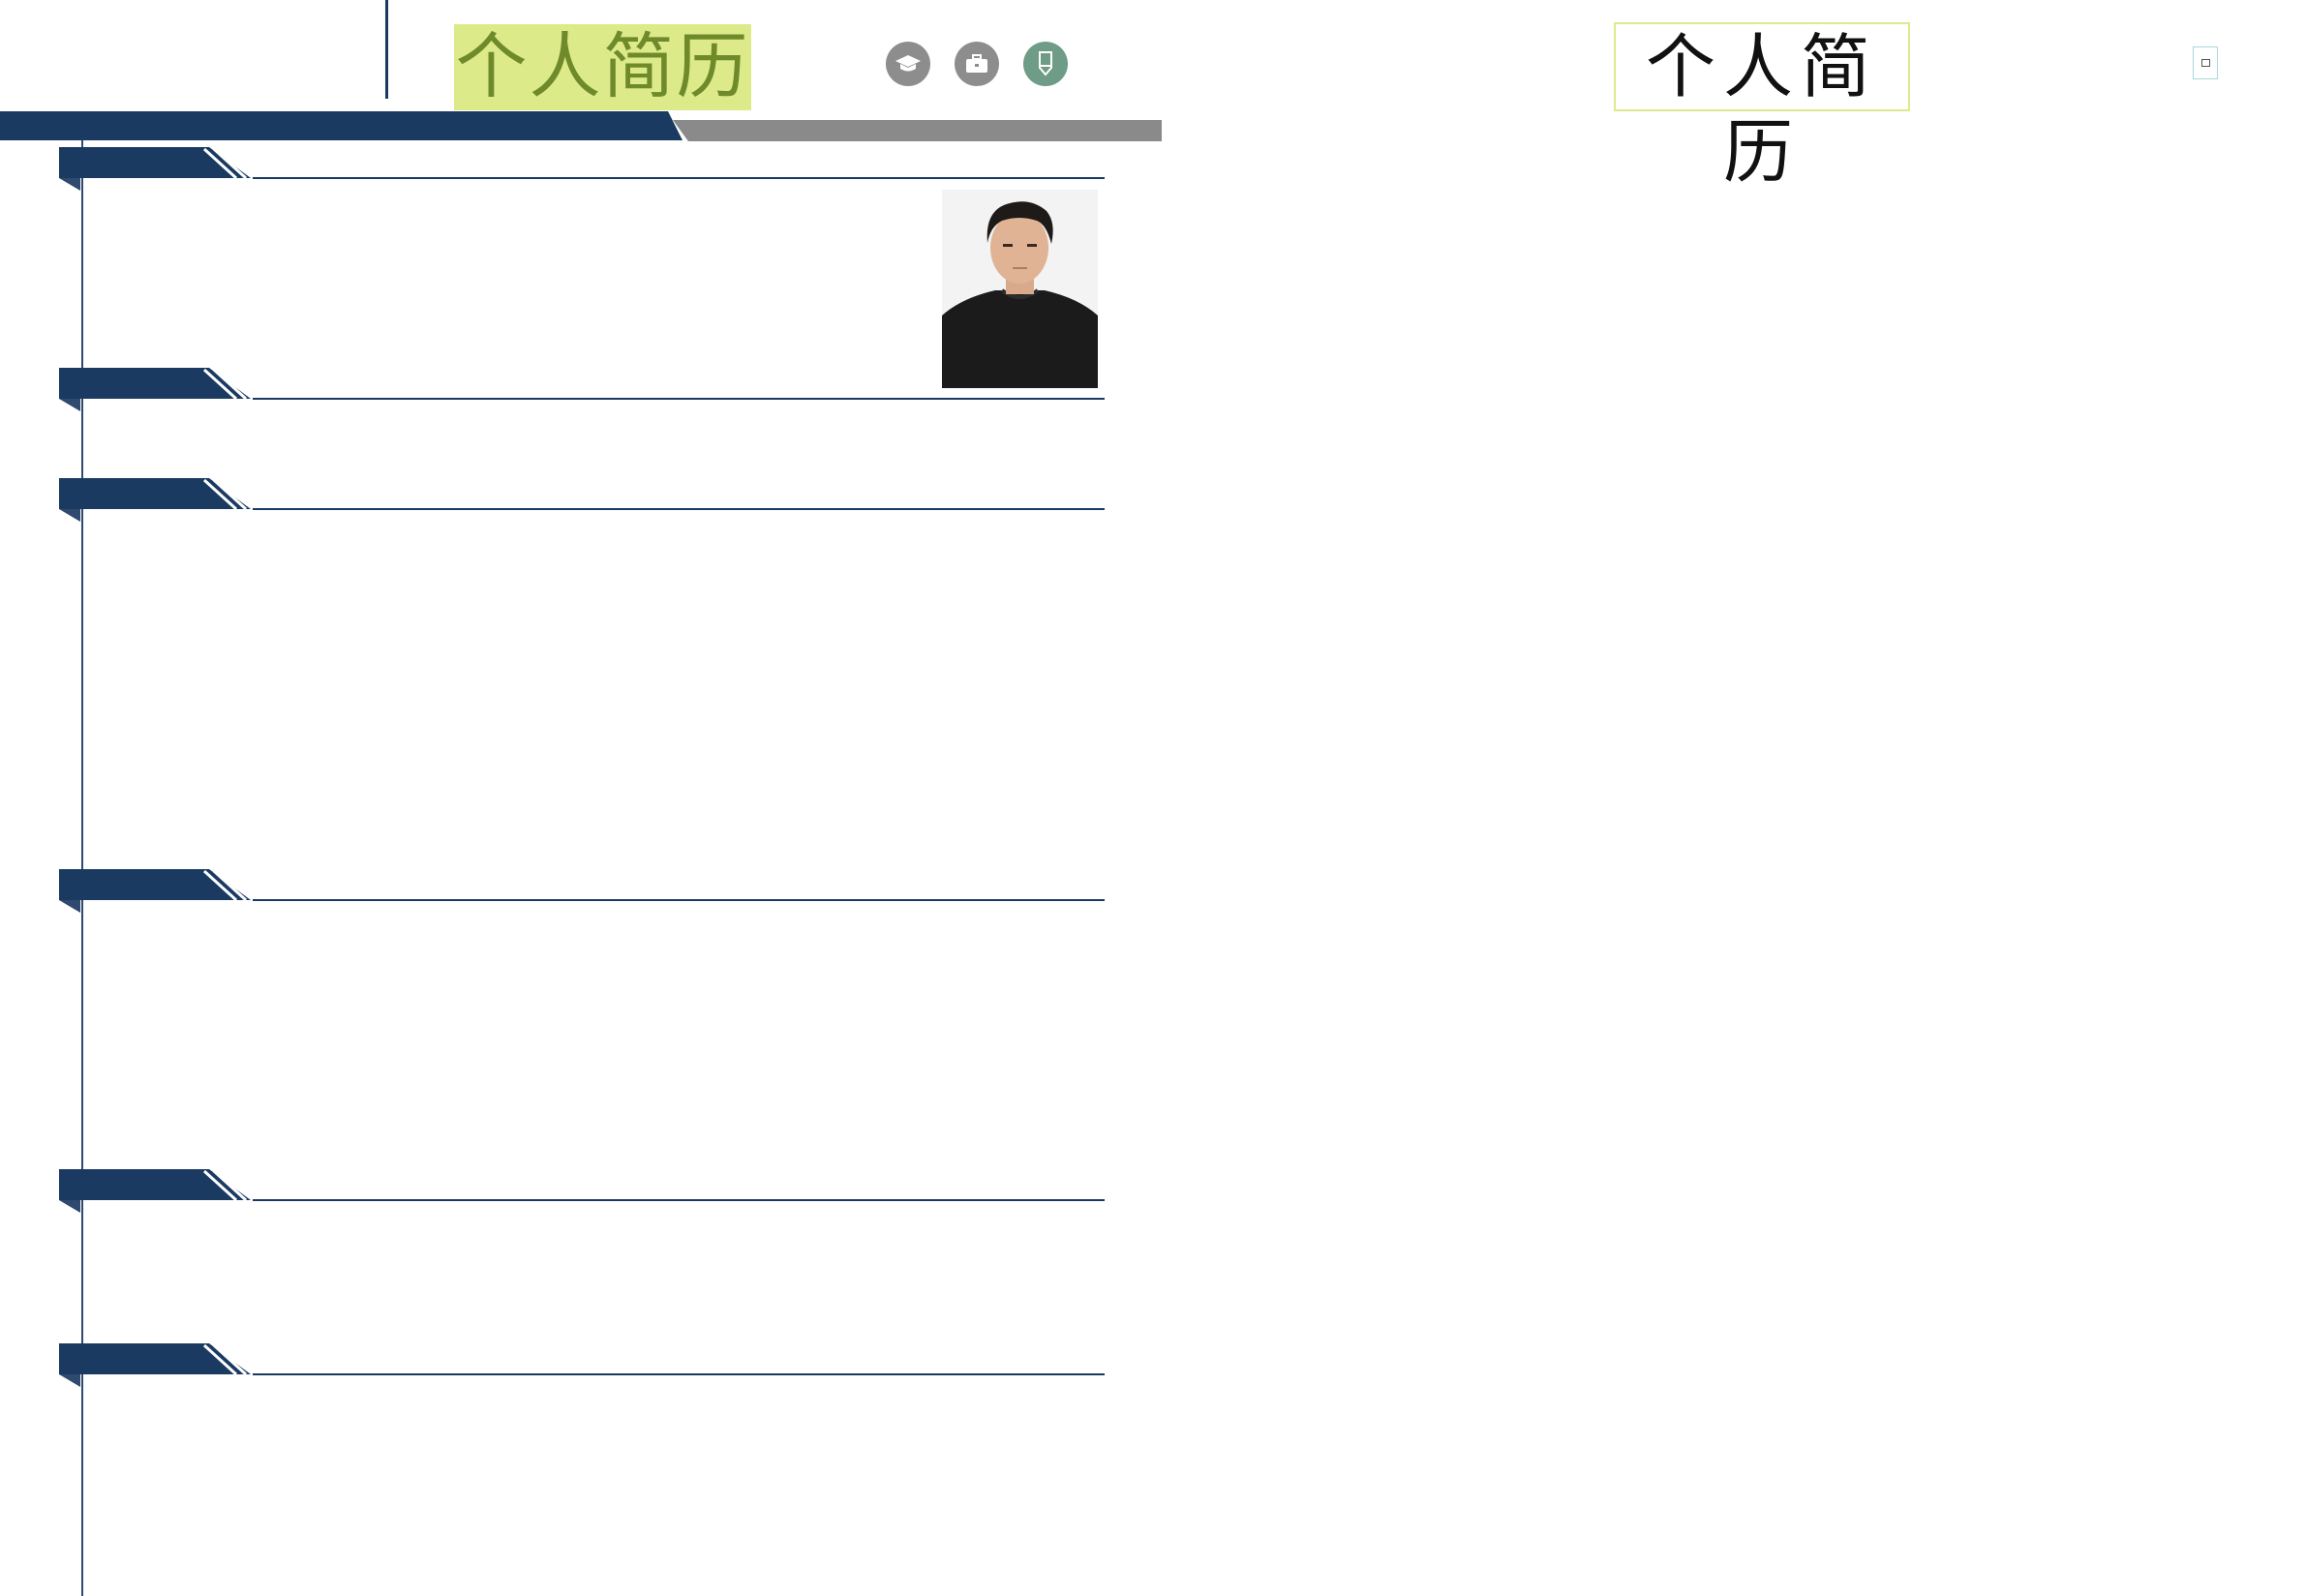 The image size is (2306, 1596). What do you see at coordinates (2205, 62) in the screenshot?
I see `placeholder-box-icon` at bounding box center [2205, 62].